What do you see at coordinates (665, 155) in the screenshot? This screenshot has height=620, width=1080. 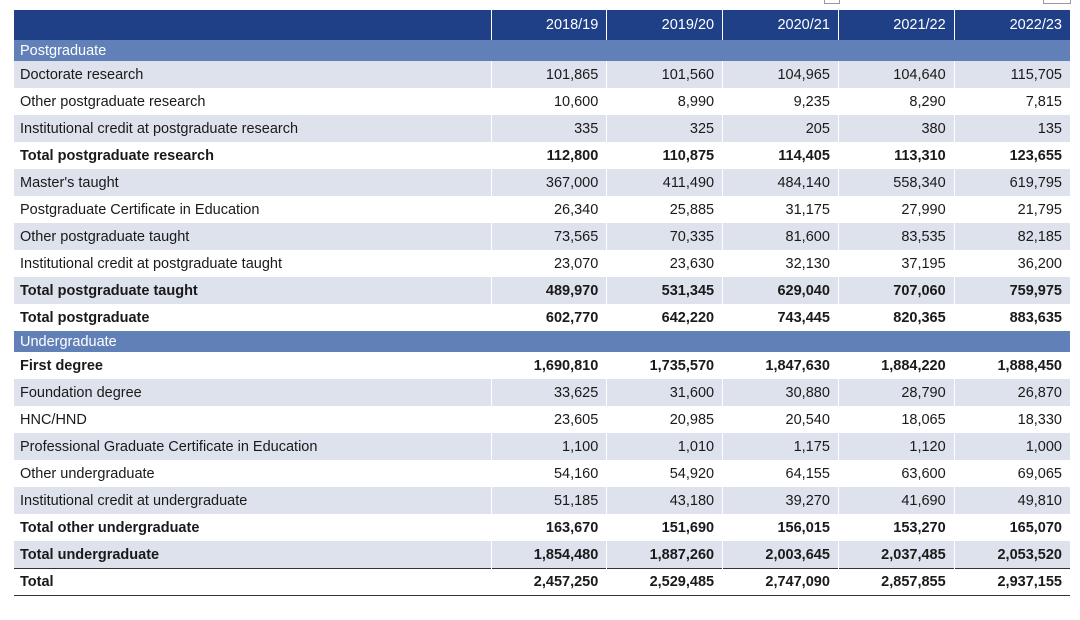 I see `row-value: 110,875` at bounding box center [665, 155].